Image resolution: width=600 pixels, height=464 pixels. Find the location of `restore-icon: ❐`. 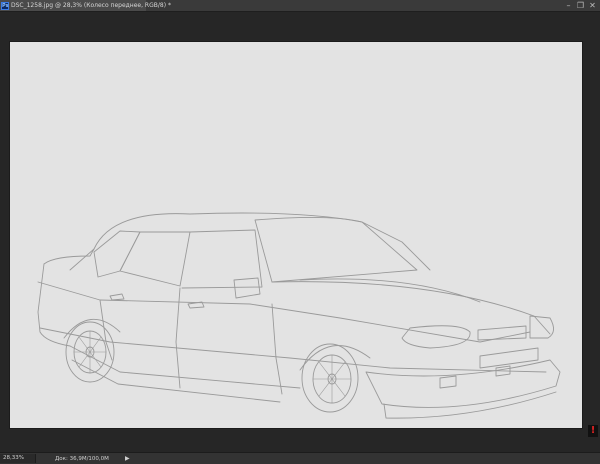

restore-icon: ❐ is located at coordinates (580, 5).